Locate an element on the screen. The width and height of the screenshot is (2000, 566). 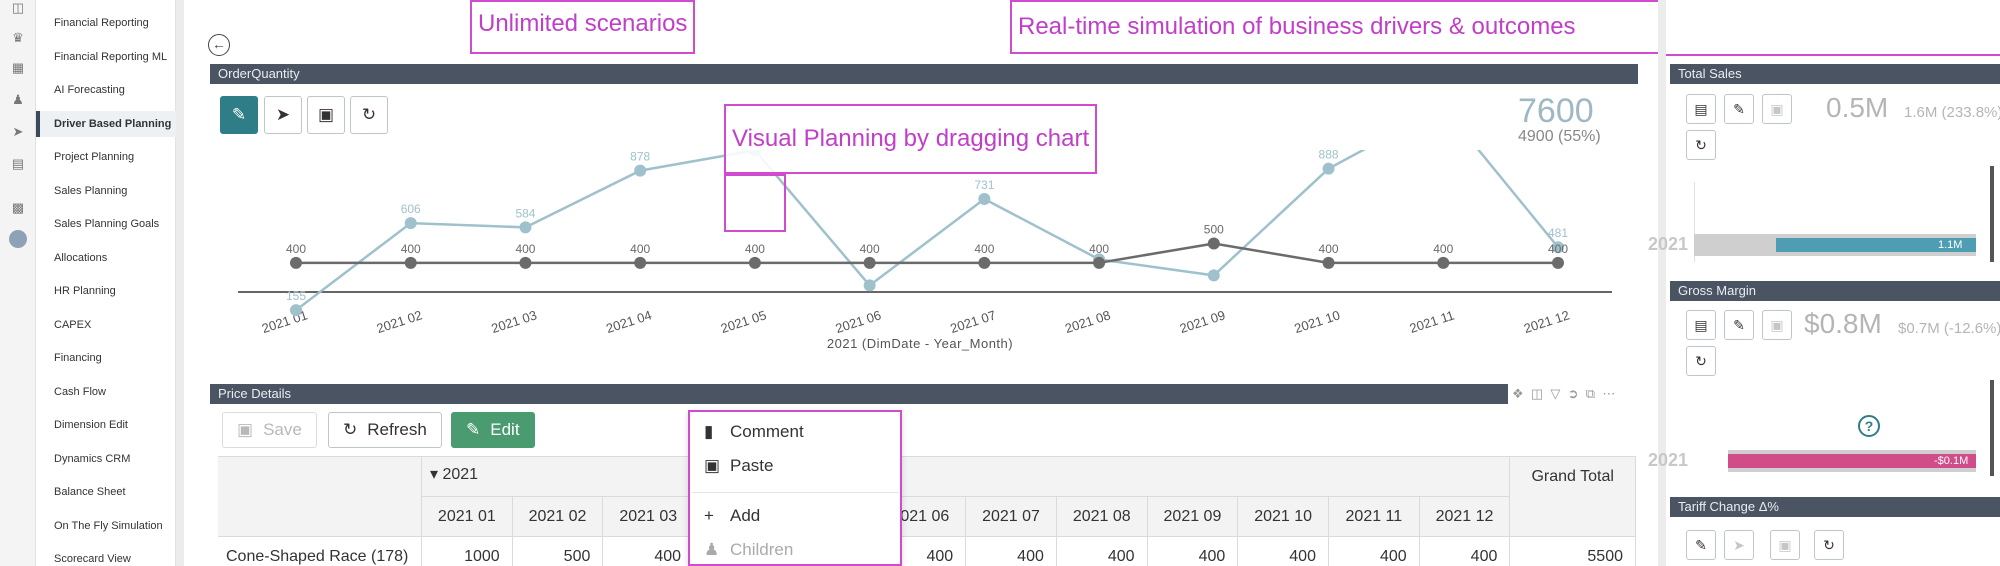
month-header: 2021 12 is located at coordinates (1465, 517).